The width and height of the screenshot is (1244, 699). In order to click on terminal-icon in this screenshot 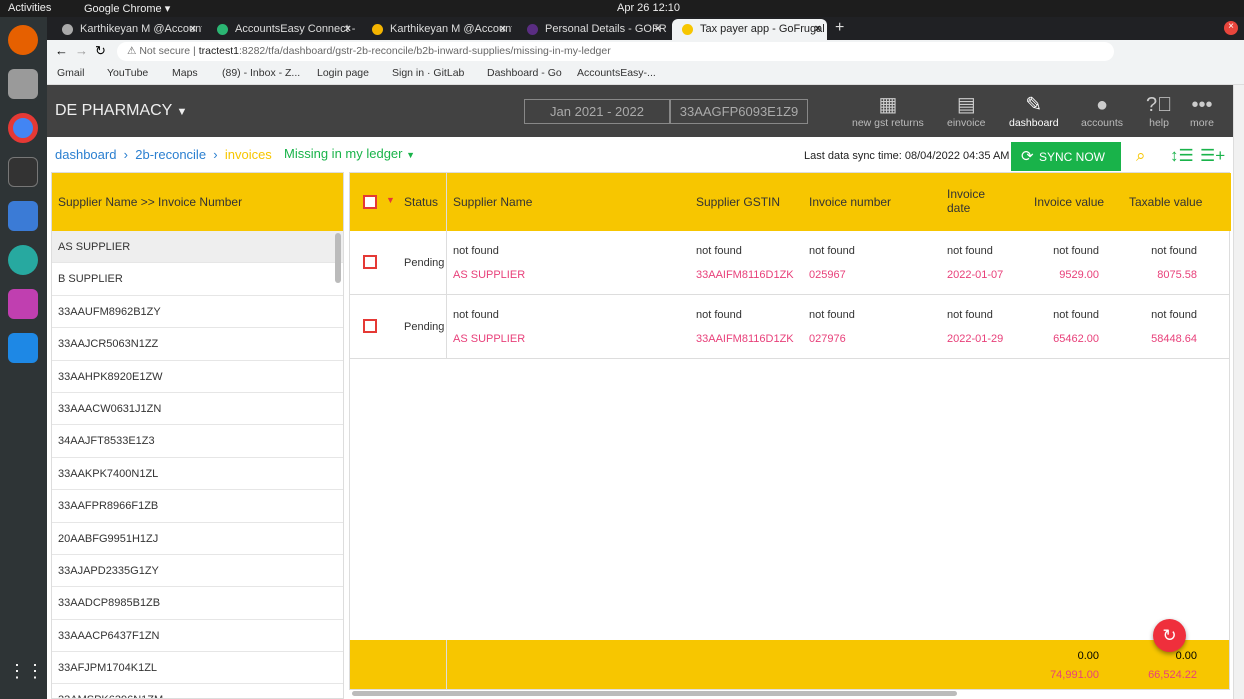, I will do `click(23, 172)`.